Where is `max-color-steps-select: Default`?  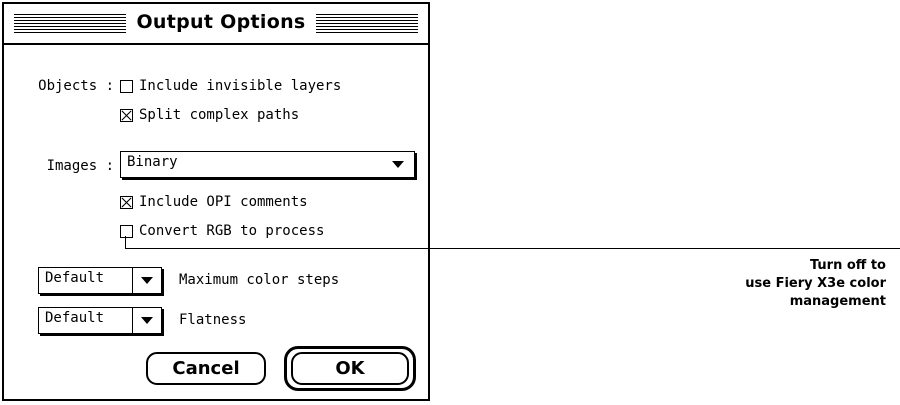
max-color-steps-select: Default is located at coordinates (100, 280).